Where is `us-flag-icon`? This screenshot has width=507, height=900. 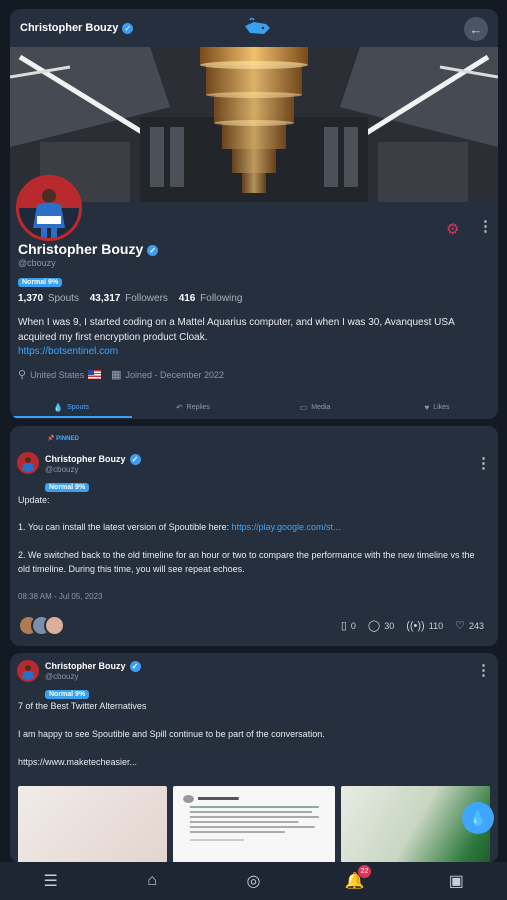 us-flag-icon is located at coordinates (95, 374).